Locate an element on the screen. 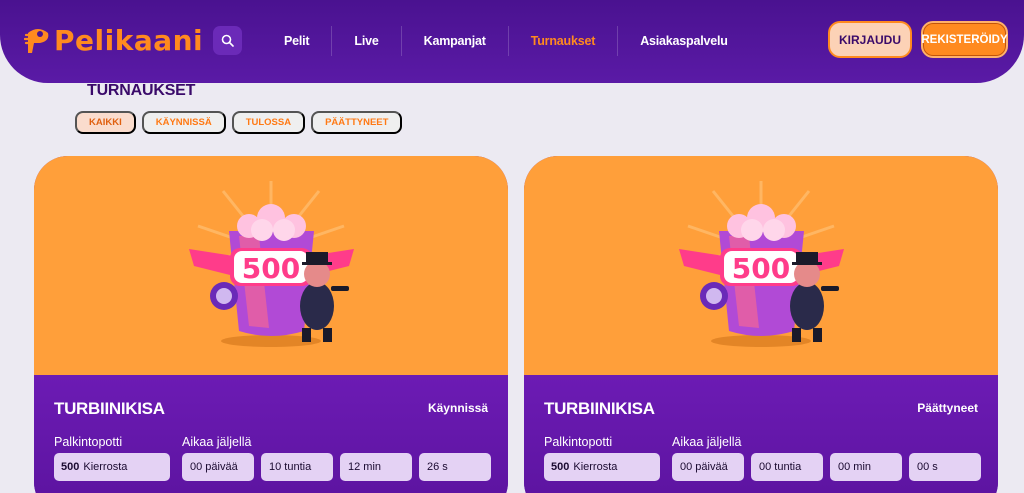 The image size is (1024, 493). filter-ended: PÄÄTTYNEET is located at coordinates (357, 122).